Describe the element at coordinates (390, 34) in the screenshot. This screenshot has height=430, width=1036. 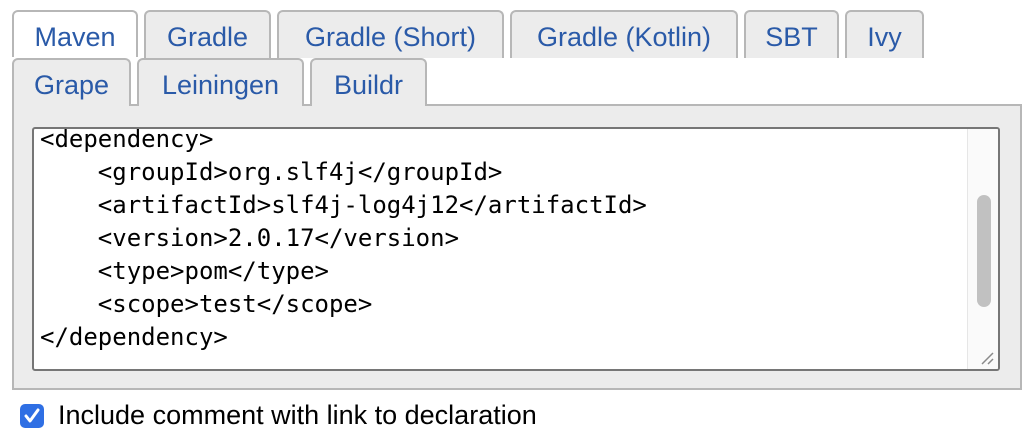
I see `tab-gradle-short: Gradle (Short)` at that location.